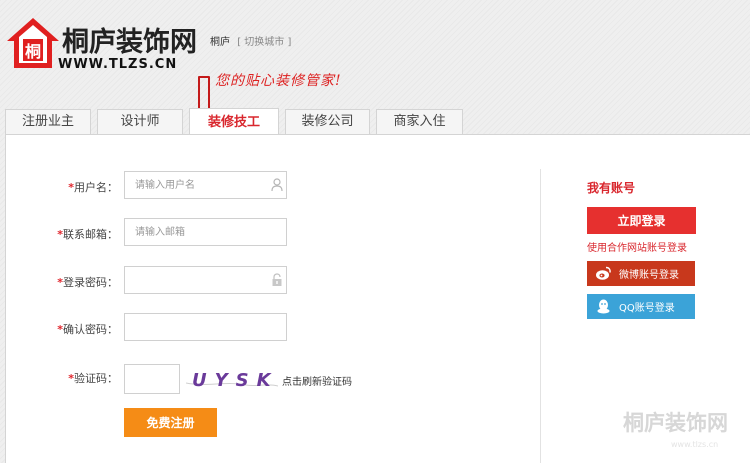  I want to click on password-label: *登录密码：, so click(87, 282).